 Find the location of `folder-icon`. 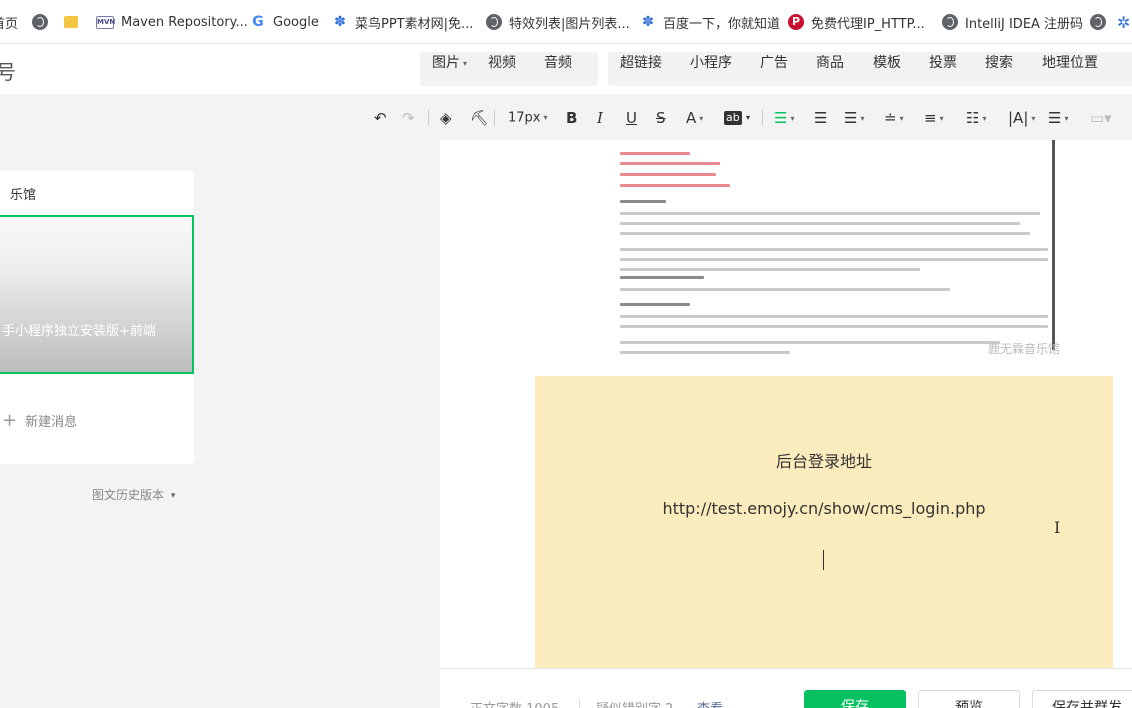

folder-icon is located at coordinates (71, 22).